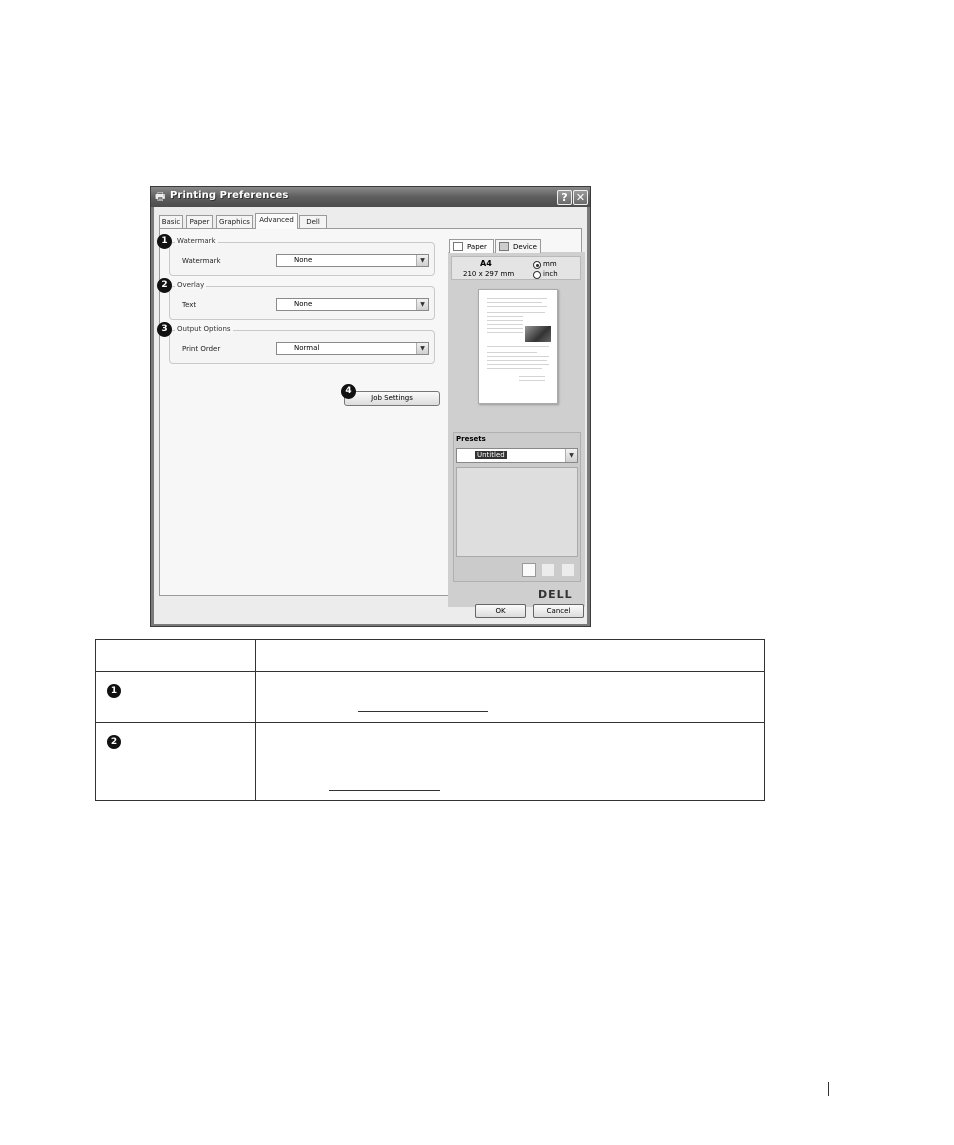 This screenshot has height=1145, width=954. What do you see at coordinates (538, 334) in the screenshot?
I see `preview-image` at bounding box center [538, 334].